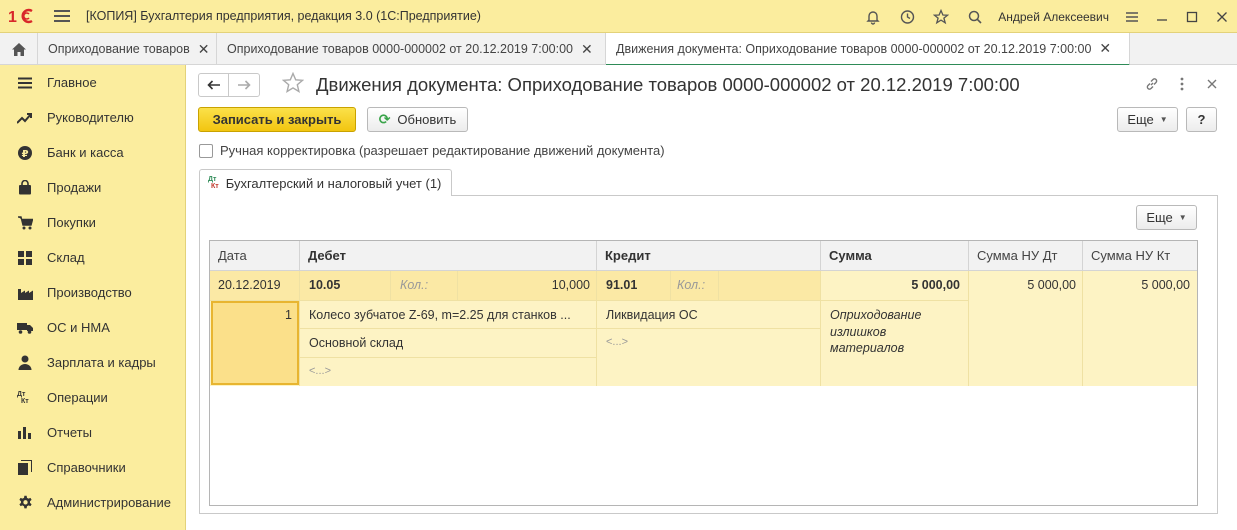 This screenshot has width=1237, height=530. Describe the element at coordinates (293, 84) in the screenshot. I see `favorite-star-icon` at that location.